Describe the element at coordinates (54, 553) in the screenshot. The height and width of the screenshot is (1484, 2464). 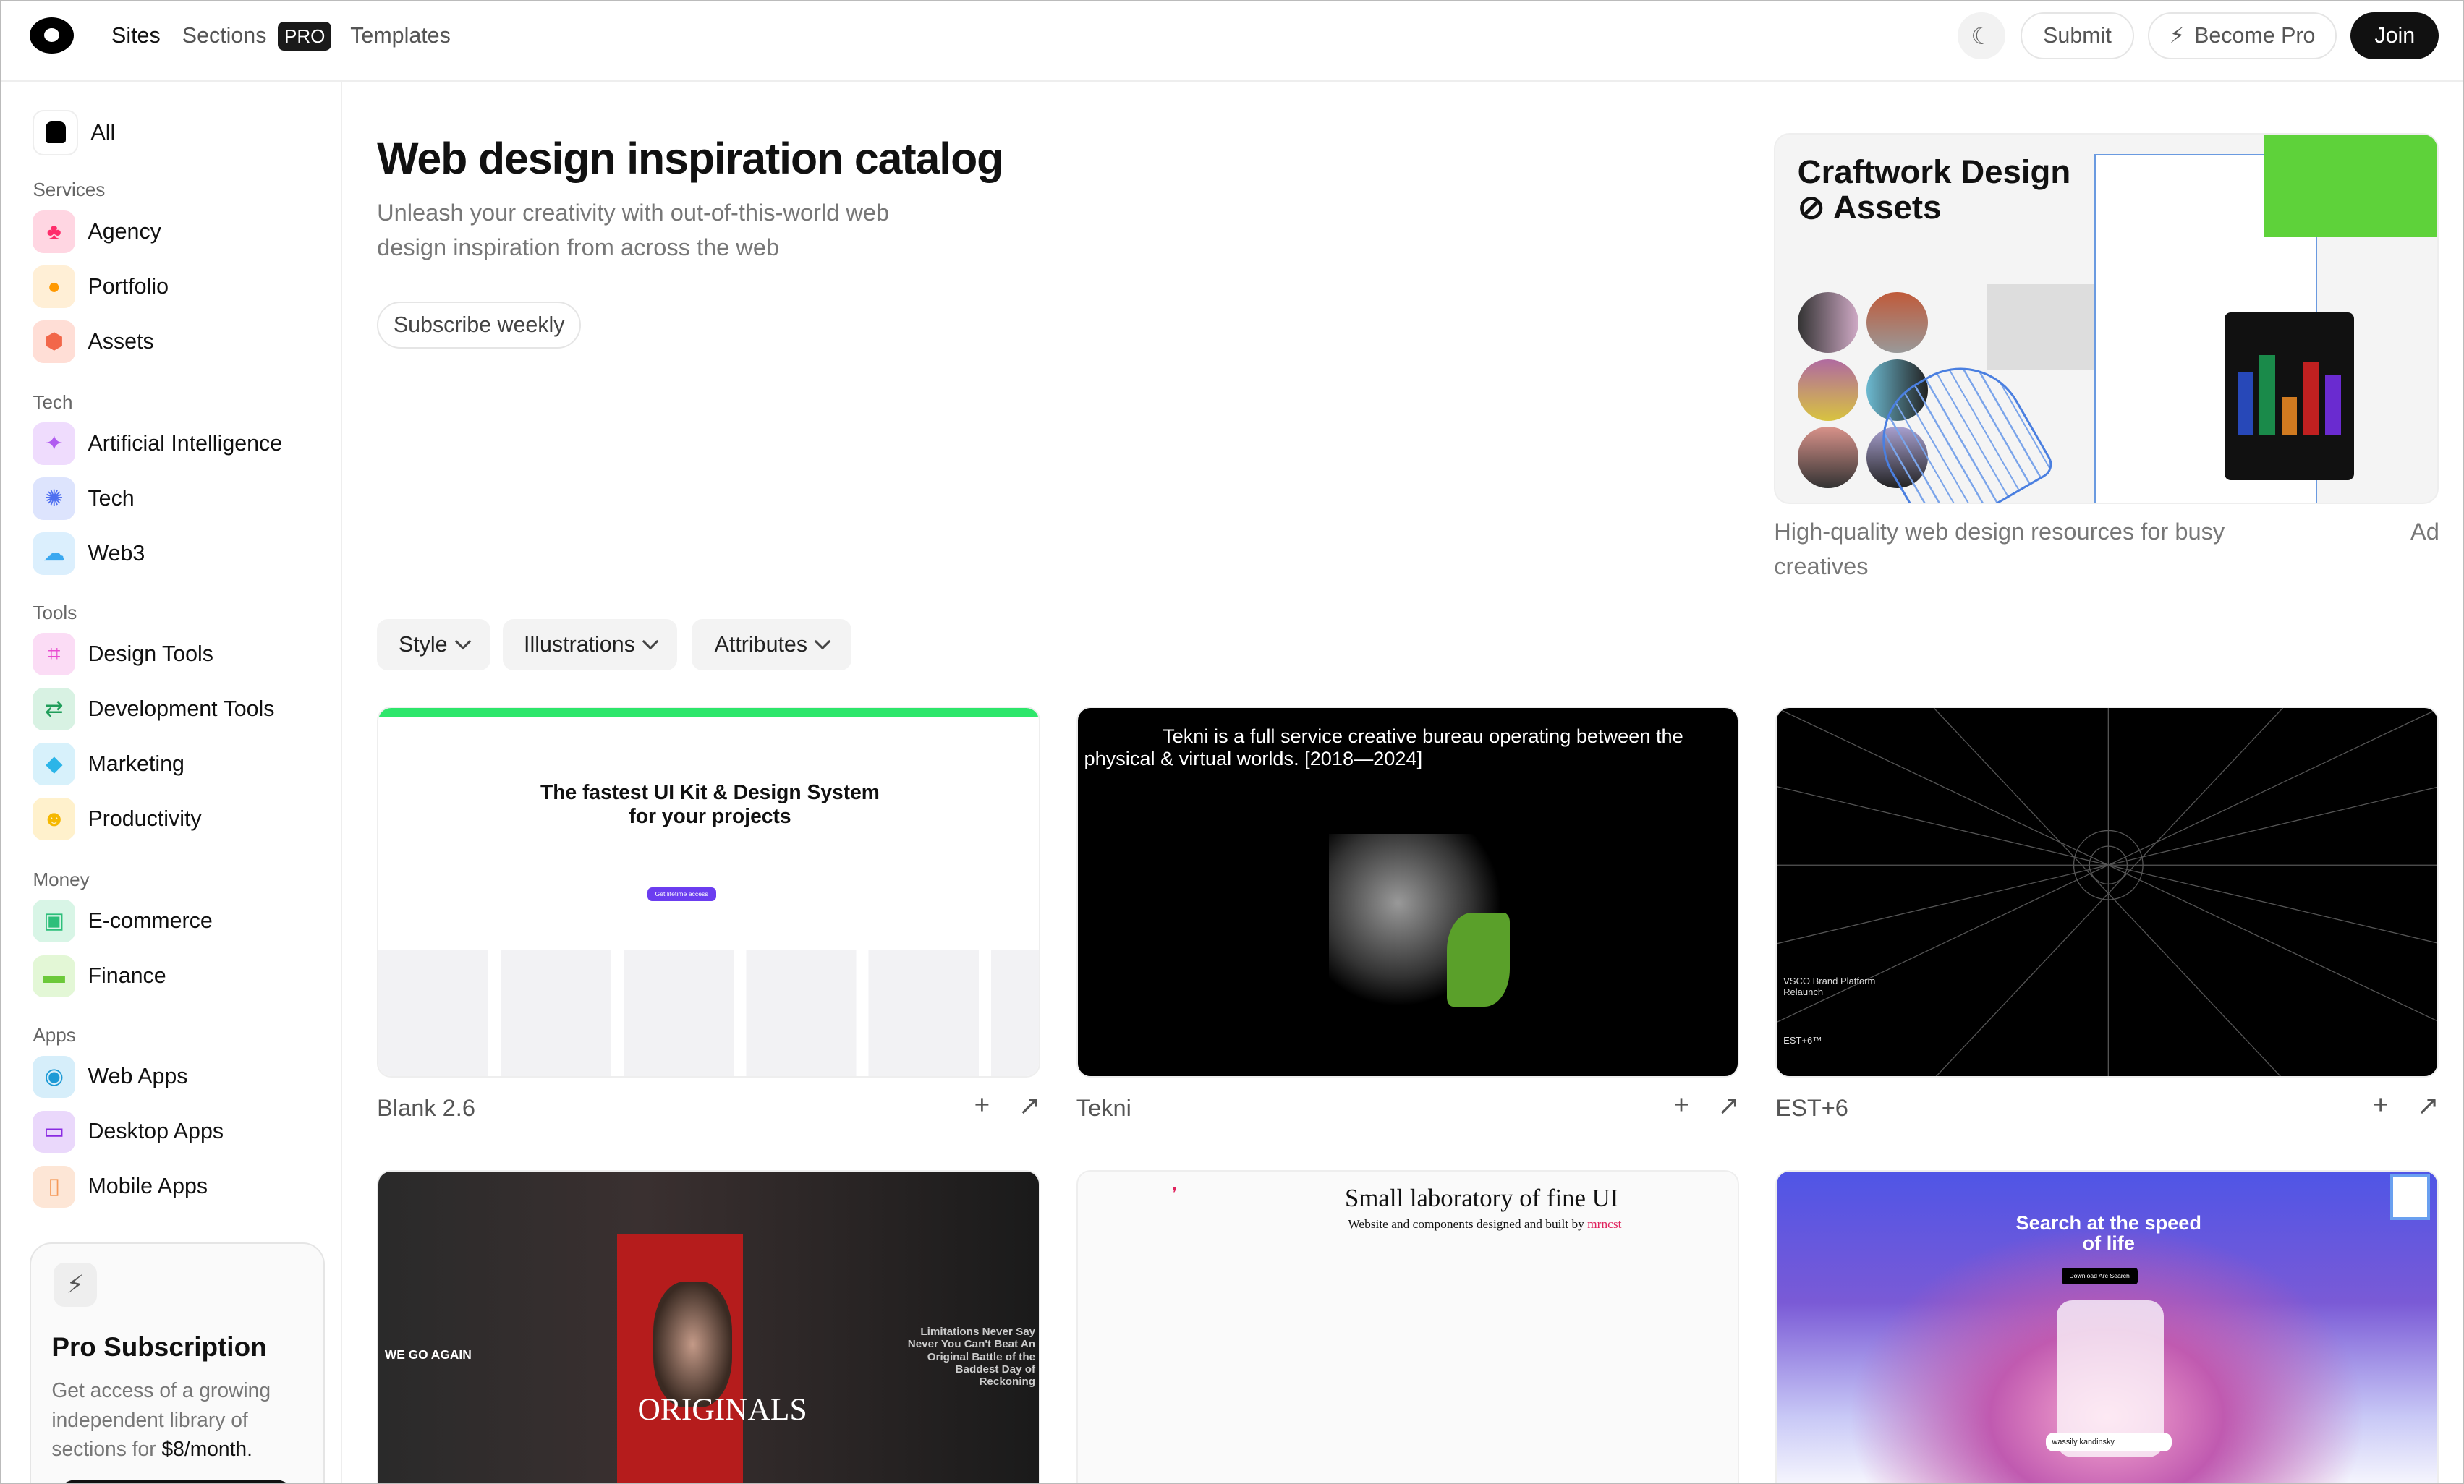
I see `category-icon: ☁` at that location.